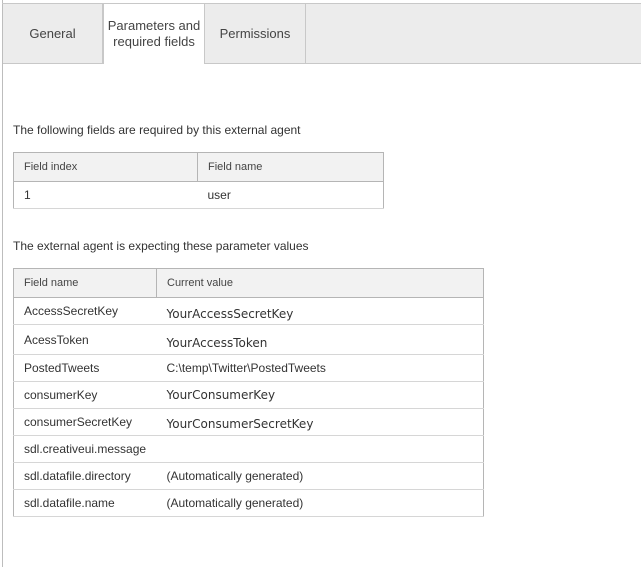 The height and width of the screenshot is (567, 641). I want to click on tab-parameters: Parameters and required fields, so click(154, 34).